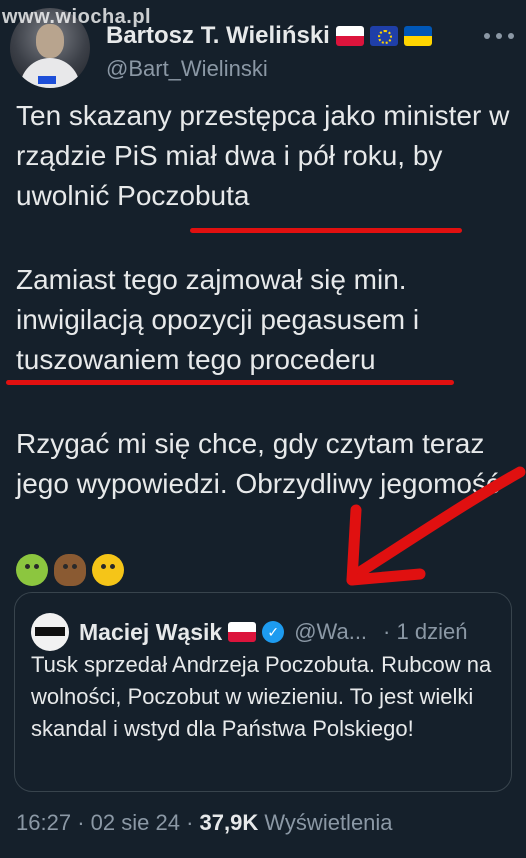  What do you see at coordinates (47, 80) in the screenshot?
I see `avatar-badge` at bounding box center [47, 80].